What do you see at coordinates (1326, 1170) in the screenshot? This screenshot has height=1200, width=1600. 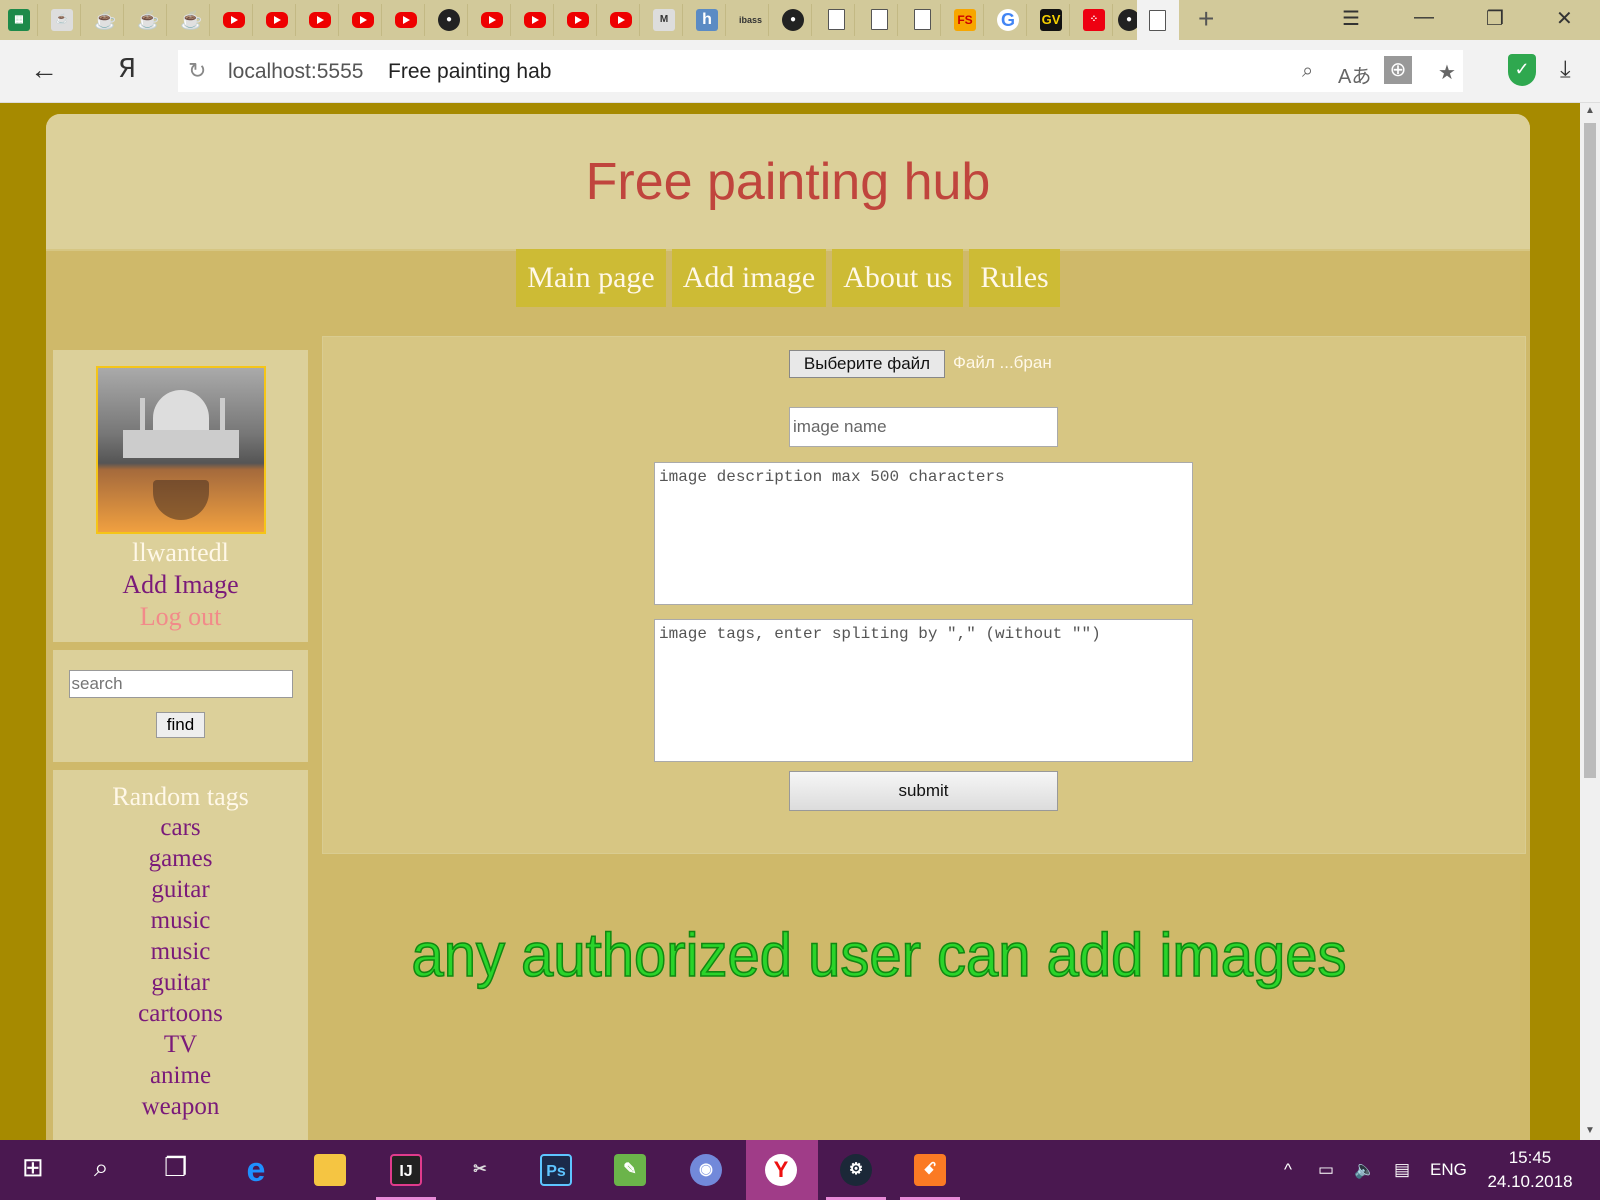 I see `network-icon: ▭` at bounding box center [1326, 1170].